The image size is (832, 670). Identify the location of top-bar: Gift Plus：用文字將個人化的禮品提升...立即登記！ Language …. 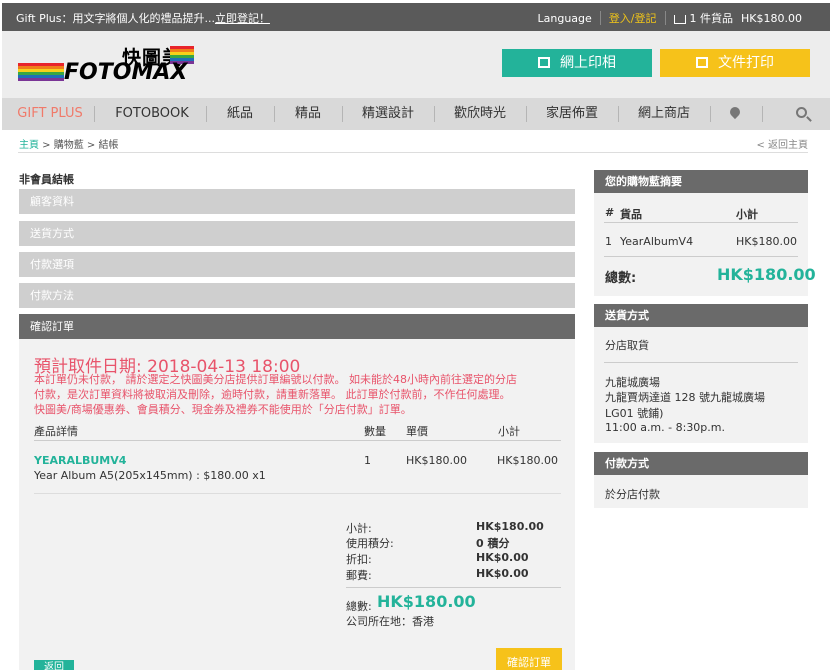
(416, 17).